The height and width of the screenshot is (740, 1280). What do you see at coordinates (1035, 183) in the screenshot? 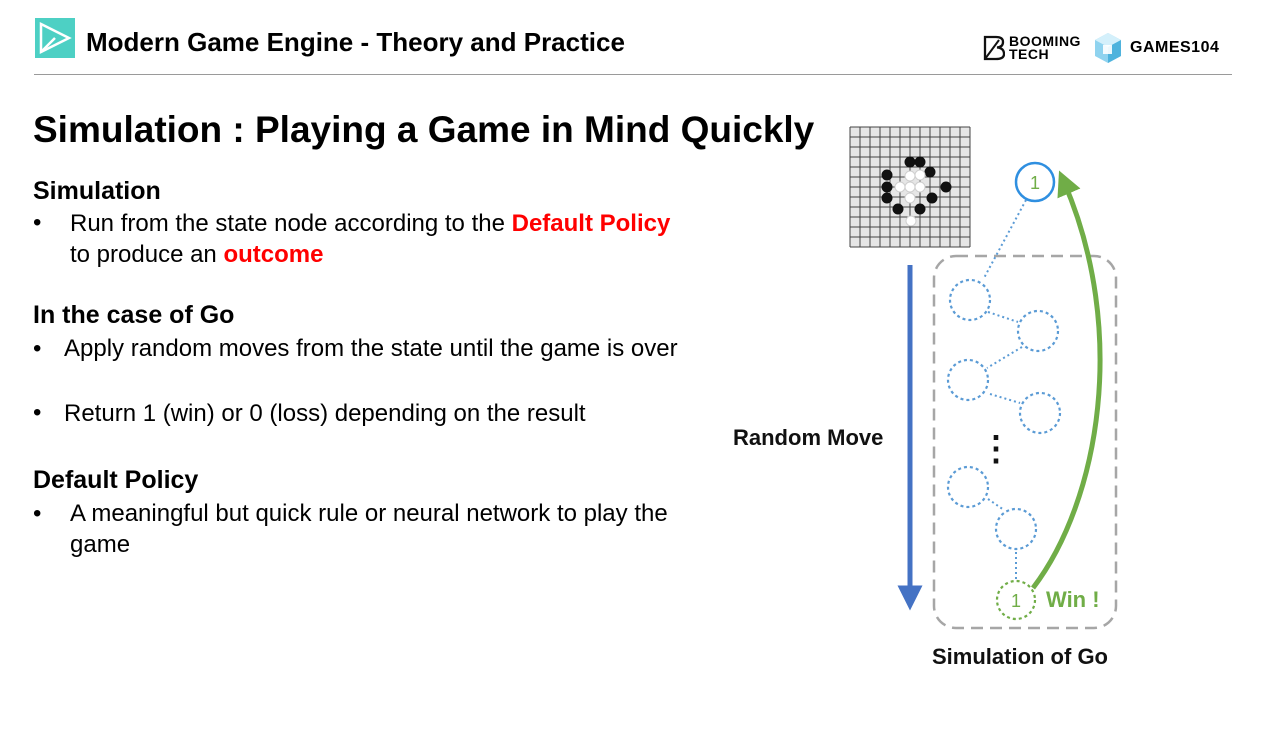
I see `root-node-value: 1` at bounding box center [1035, 183].